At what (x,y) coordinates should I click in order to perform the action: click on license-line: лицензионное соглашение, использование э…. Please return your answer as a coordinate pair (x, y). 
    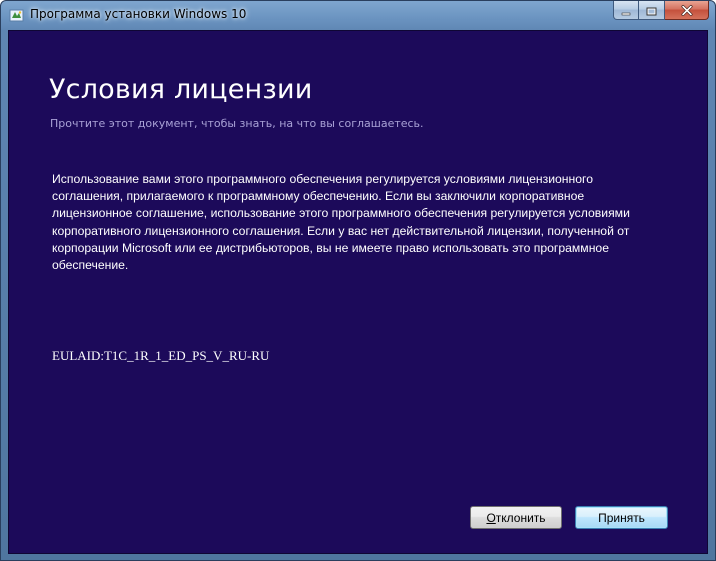
    Looking at the image, I should click on (341, 213).